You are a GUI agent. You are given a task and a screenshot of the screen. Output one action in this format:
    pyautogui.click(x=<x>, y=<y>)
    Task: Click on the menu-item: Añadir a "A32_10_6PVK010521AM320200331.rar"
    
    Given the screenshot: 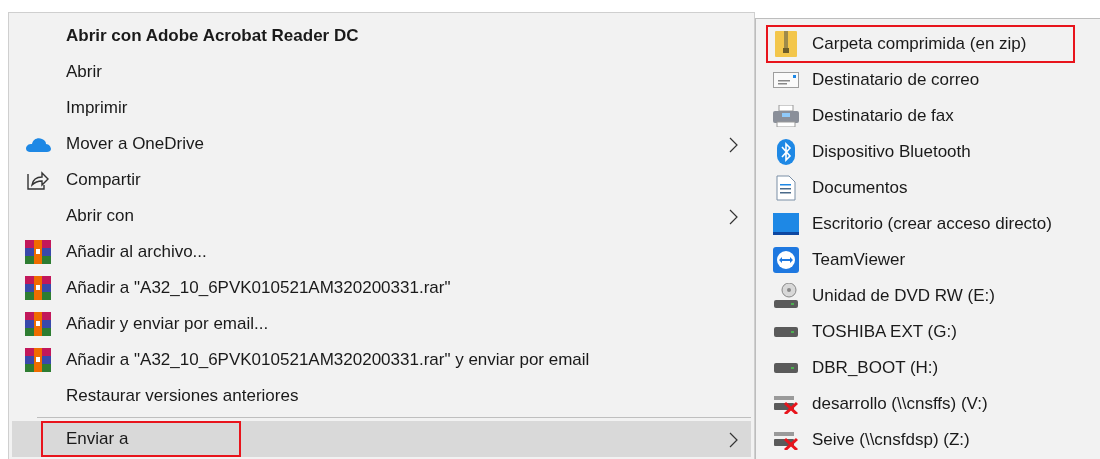 What is the action you would take?
    pyautogui.click(x=381, y=288)
    